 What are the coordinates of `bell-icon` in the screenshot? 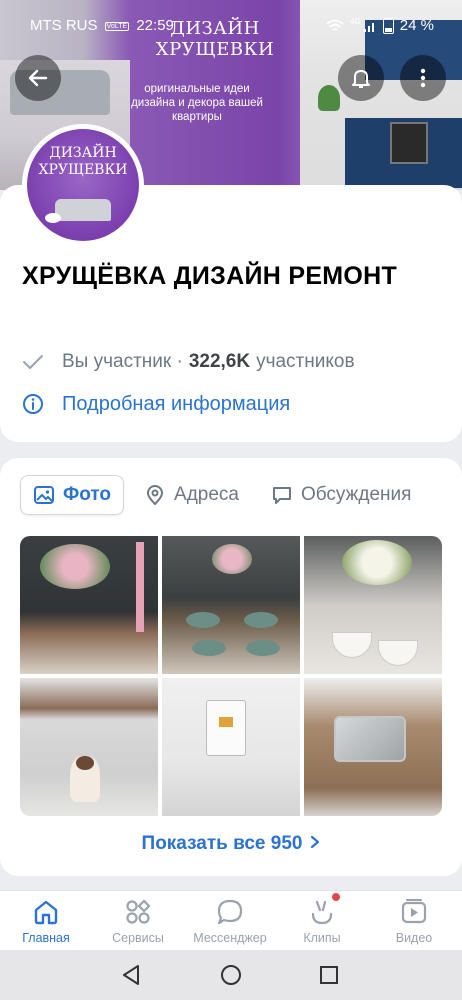 It's located at (361, 79).